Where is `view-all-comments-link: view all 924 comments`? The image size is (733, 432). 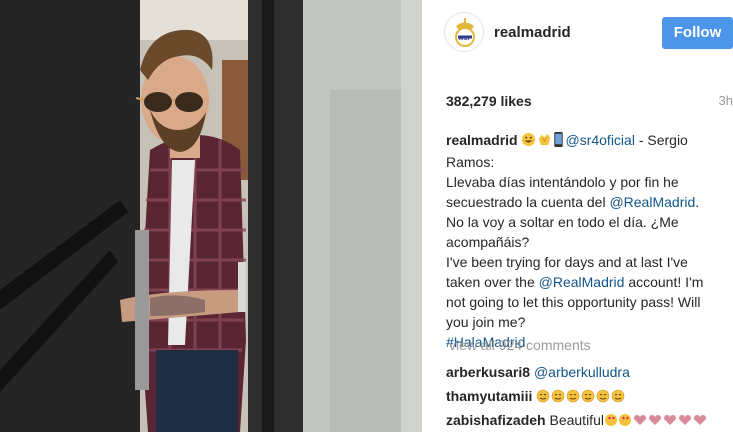
view-all-comments-link: view all 924 comments is located at coordinates (520, 345).